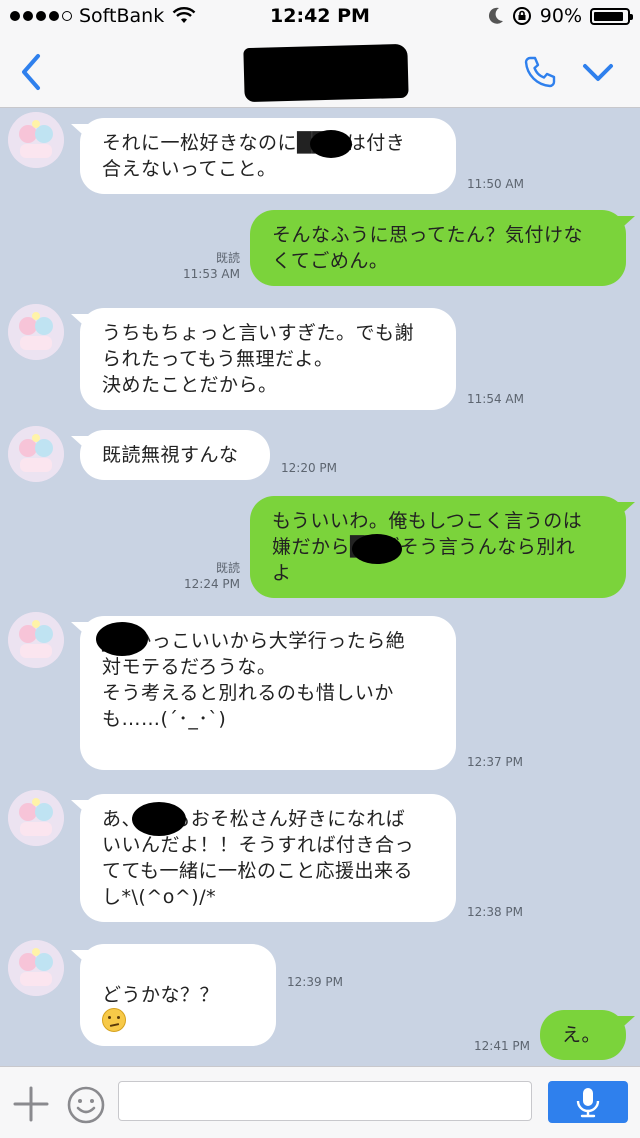 Image resolution: width=640 pixels, height=1138 pixels. What do you see at coordinates (611, 16) in the screenshot?
I see `battery-icon` at bounding box center [611, 16].